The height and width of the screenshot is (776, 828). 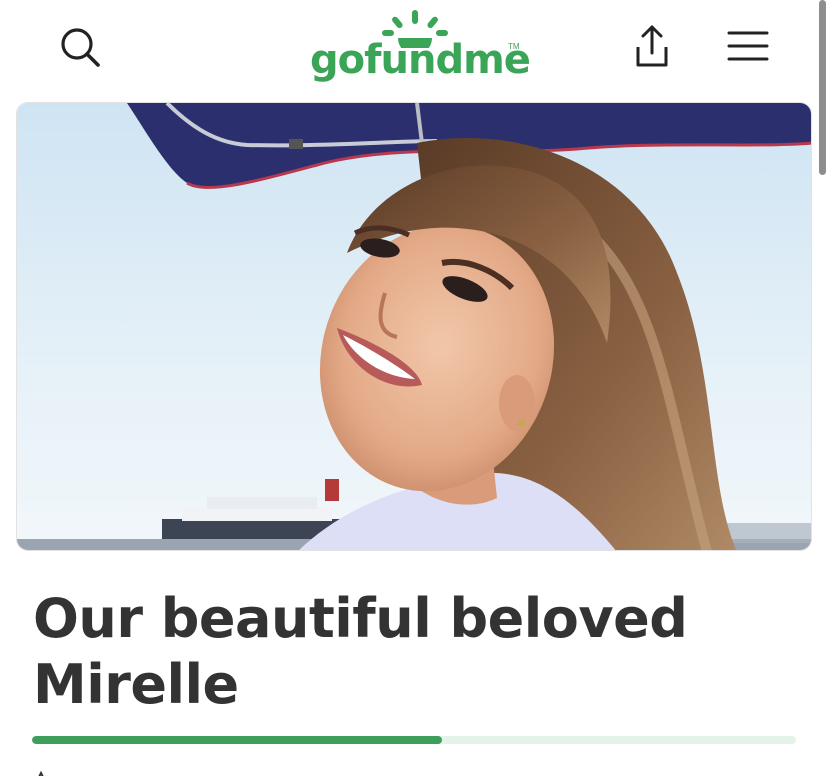 What do you see at coordinates (420, 60) in the screenshot?
I see `logo-wordmark: gofundme` at bounding box center [420, 60].